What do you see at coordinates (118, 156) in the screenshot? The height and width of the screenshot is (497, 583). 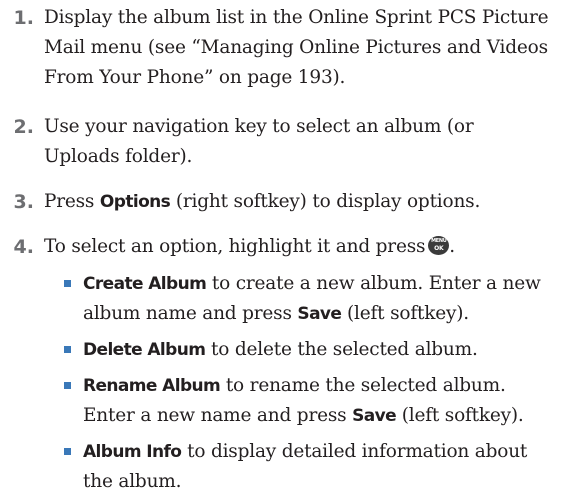 I see `step-text-line: Uploads folder).` at bounding box center [118, 156].